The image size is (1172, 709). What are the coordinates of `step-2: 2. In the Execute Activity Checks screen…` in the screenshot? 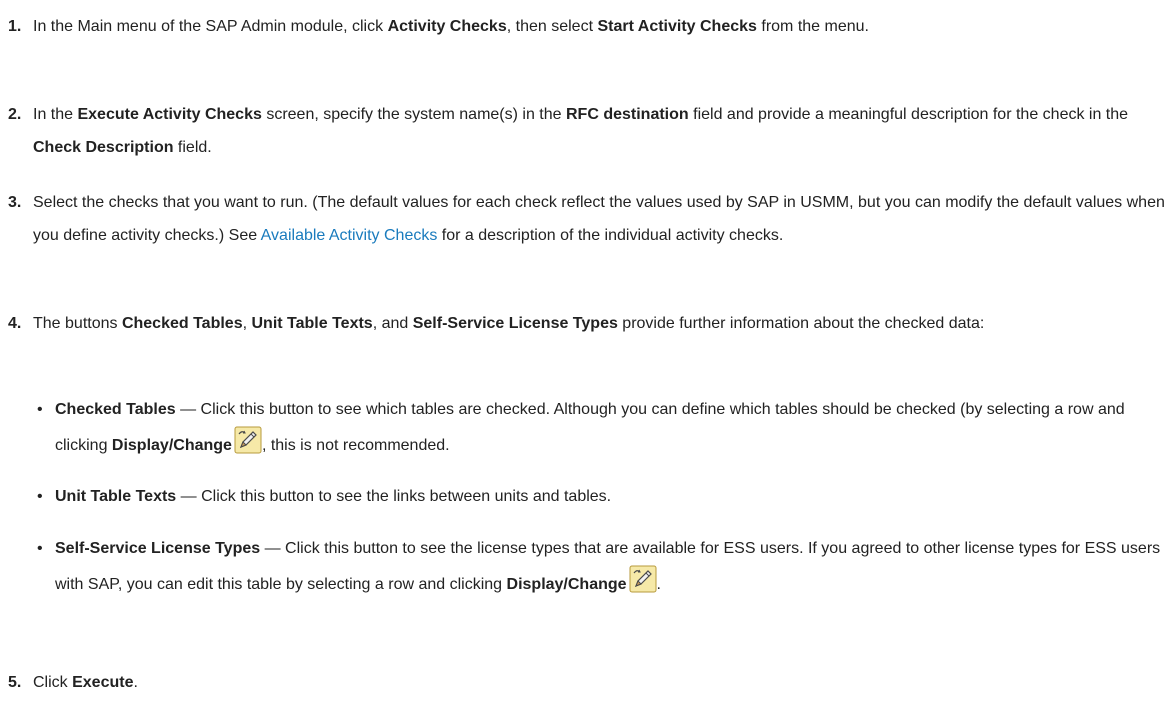 It's located at (586, 131).